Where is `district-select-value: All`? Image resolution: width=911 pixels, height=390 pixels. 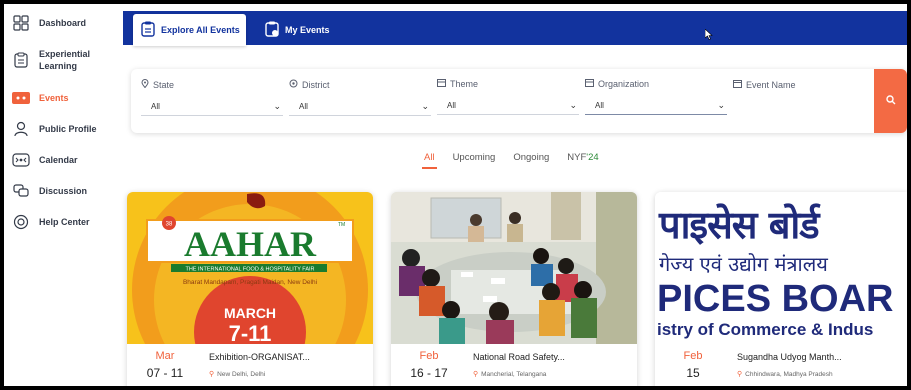
district-select-value: All is located at coordinates (303, 106).